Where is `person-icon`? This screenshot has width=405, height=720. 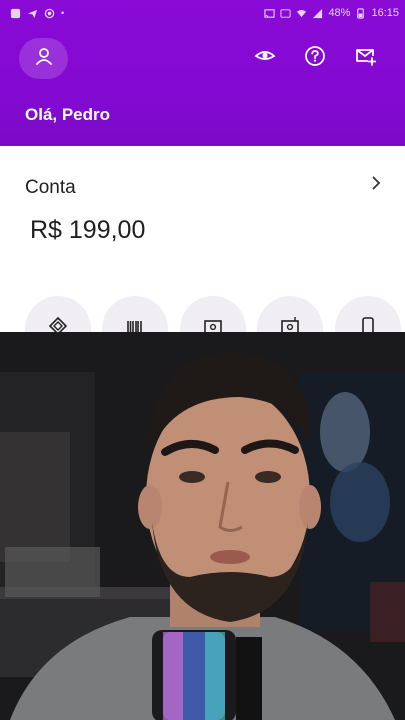
person-icon is located at coordinates (44, 58).